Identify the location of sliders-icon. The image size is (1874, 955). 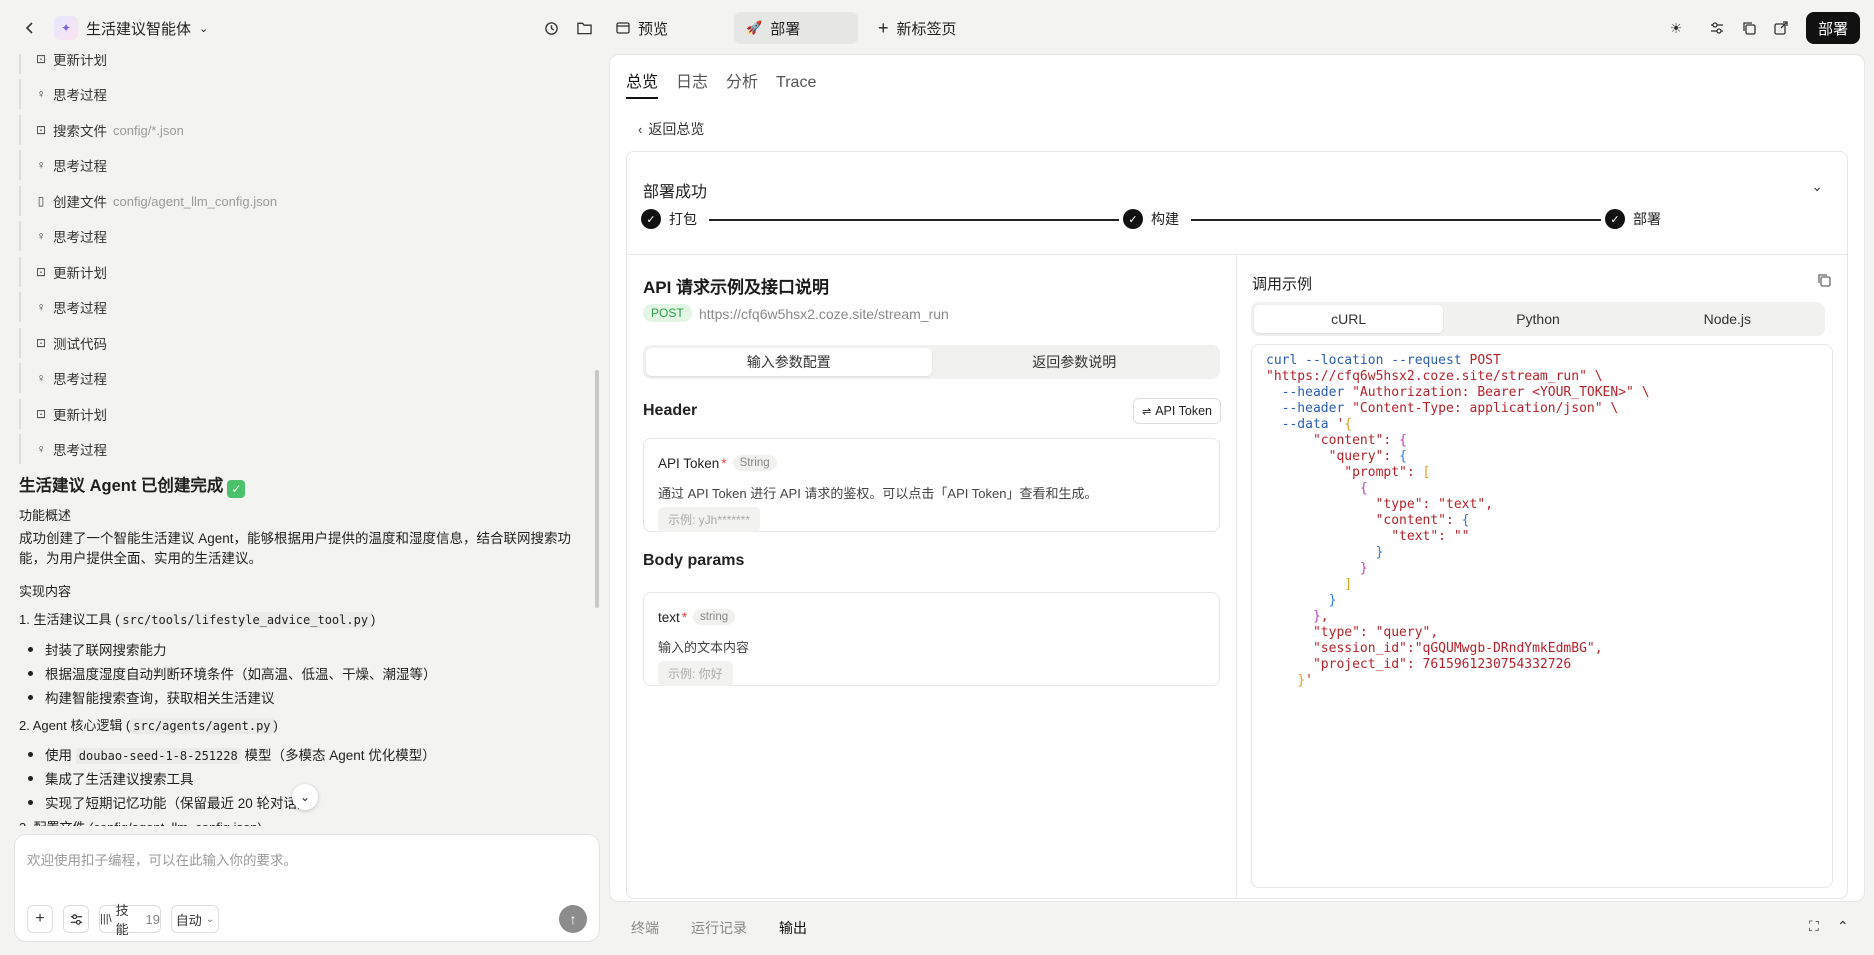
(76, 919).